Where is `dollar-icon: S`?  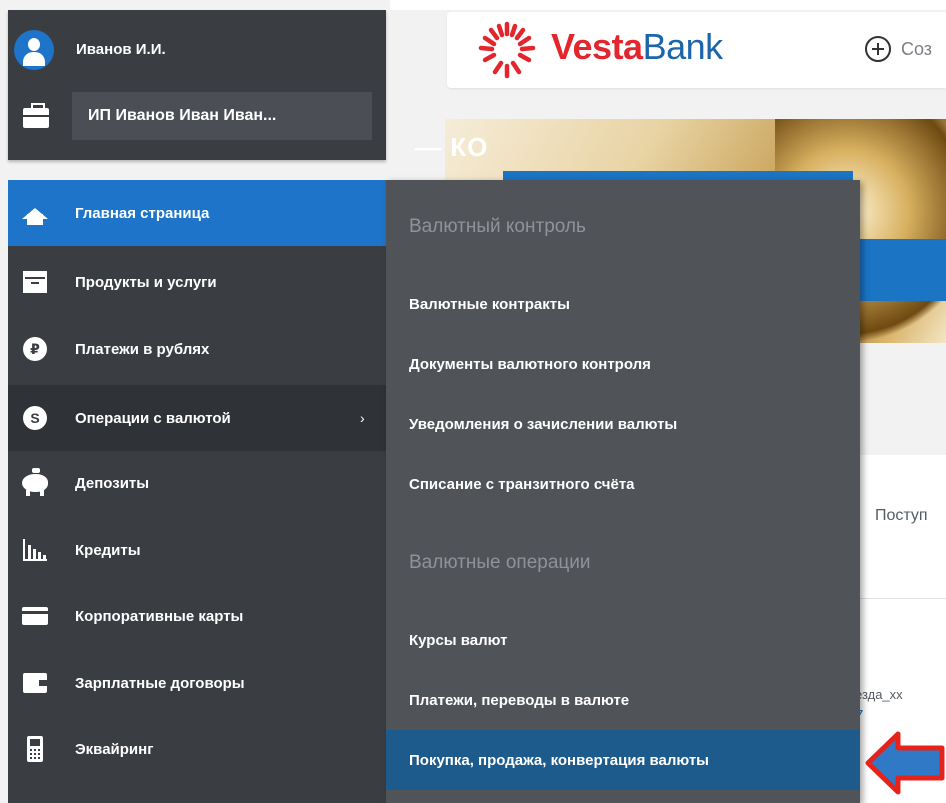
dollar-icon: S is located at coordinates (35, 418).